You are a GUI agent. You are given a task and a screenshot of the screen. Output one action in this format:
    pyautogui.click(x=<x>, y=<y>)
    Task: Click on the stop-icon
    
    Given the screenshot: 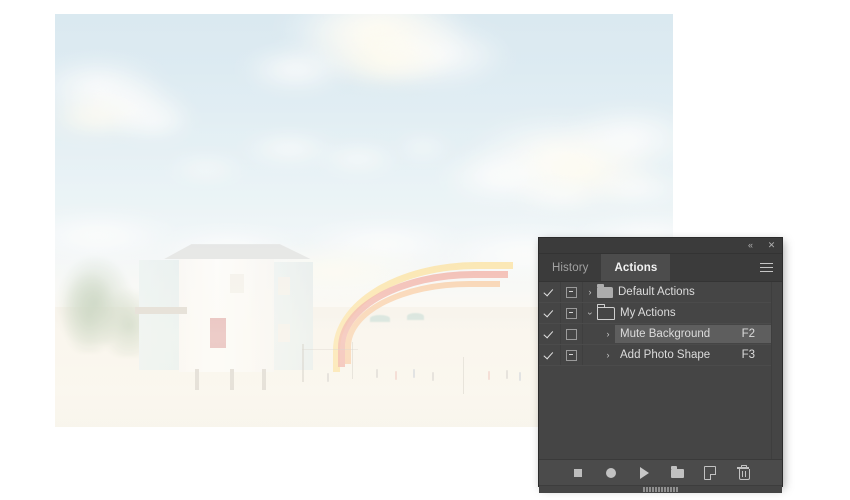 What is the action you would take?
    pyautogui.click(x=578, y=473)
    